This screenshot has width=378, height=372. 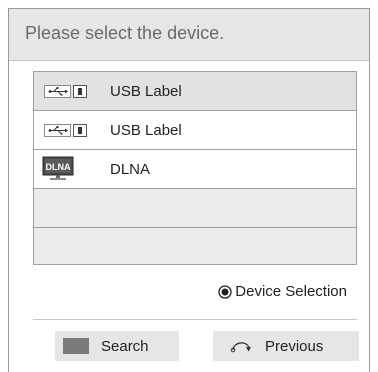 I want to click on dlna-icon-text: DLNA, so click(x=58, y=167).